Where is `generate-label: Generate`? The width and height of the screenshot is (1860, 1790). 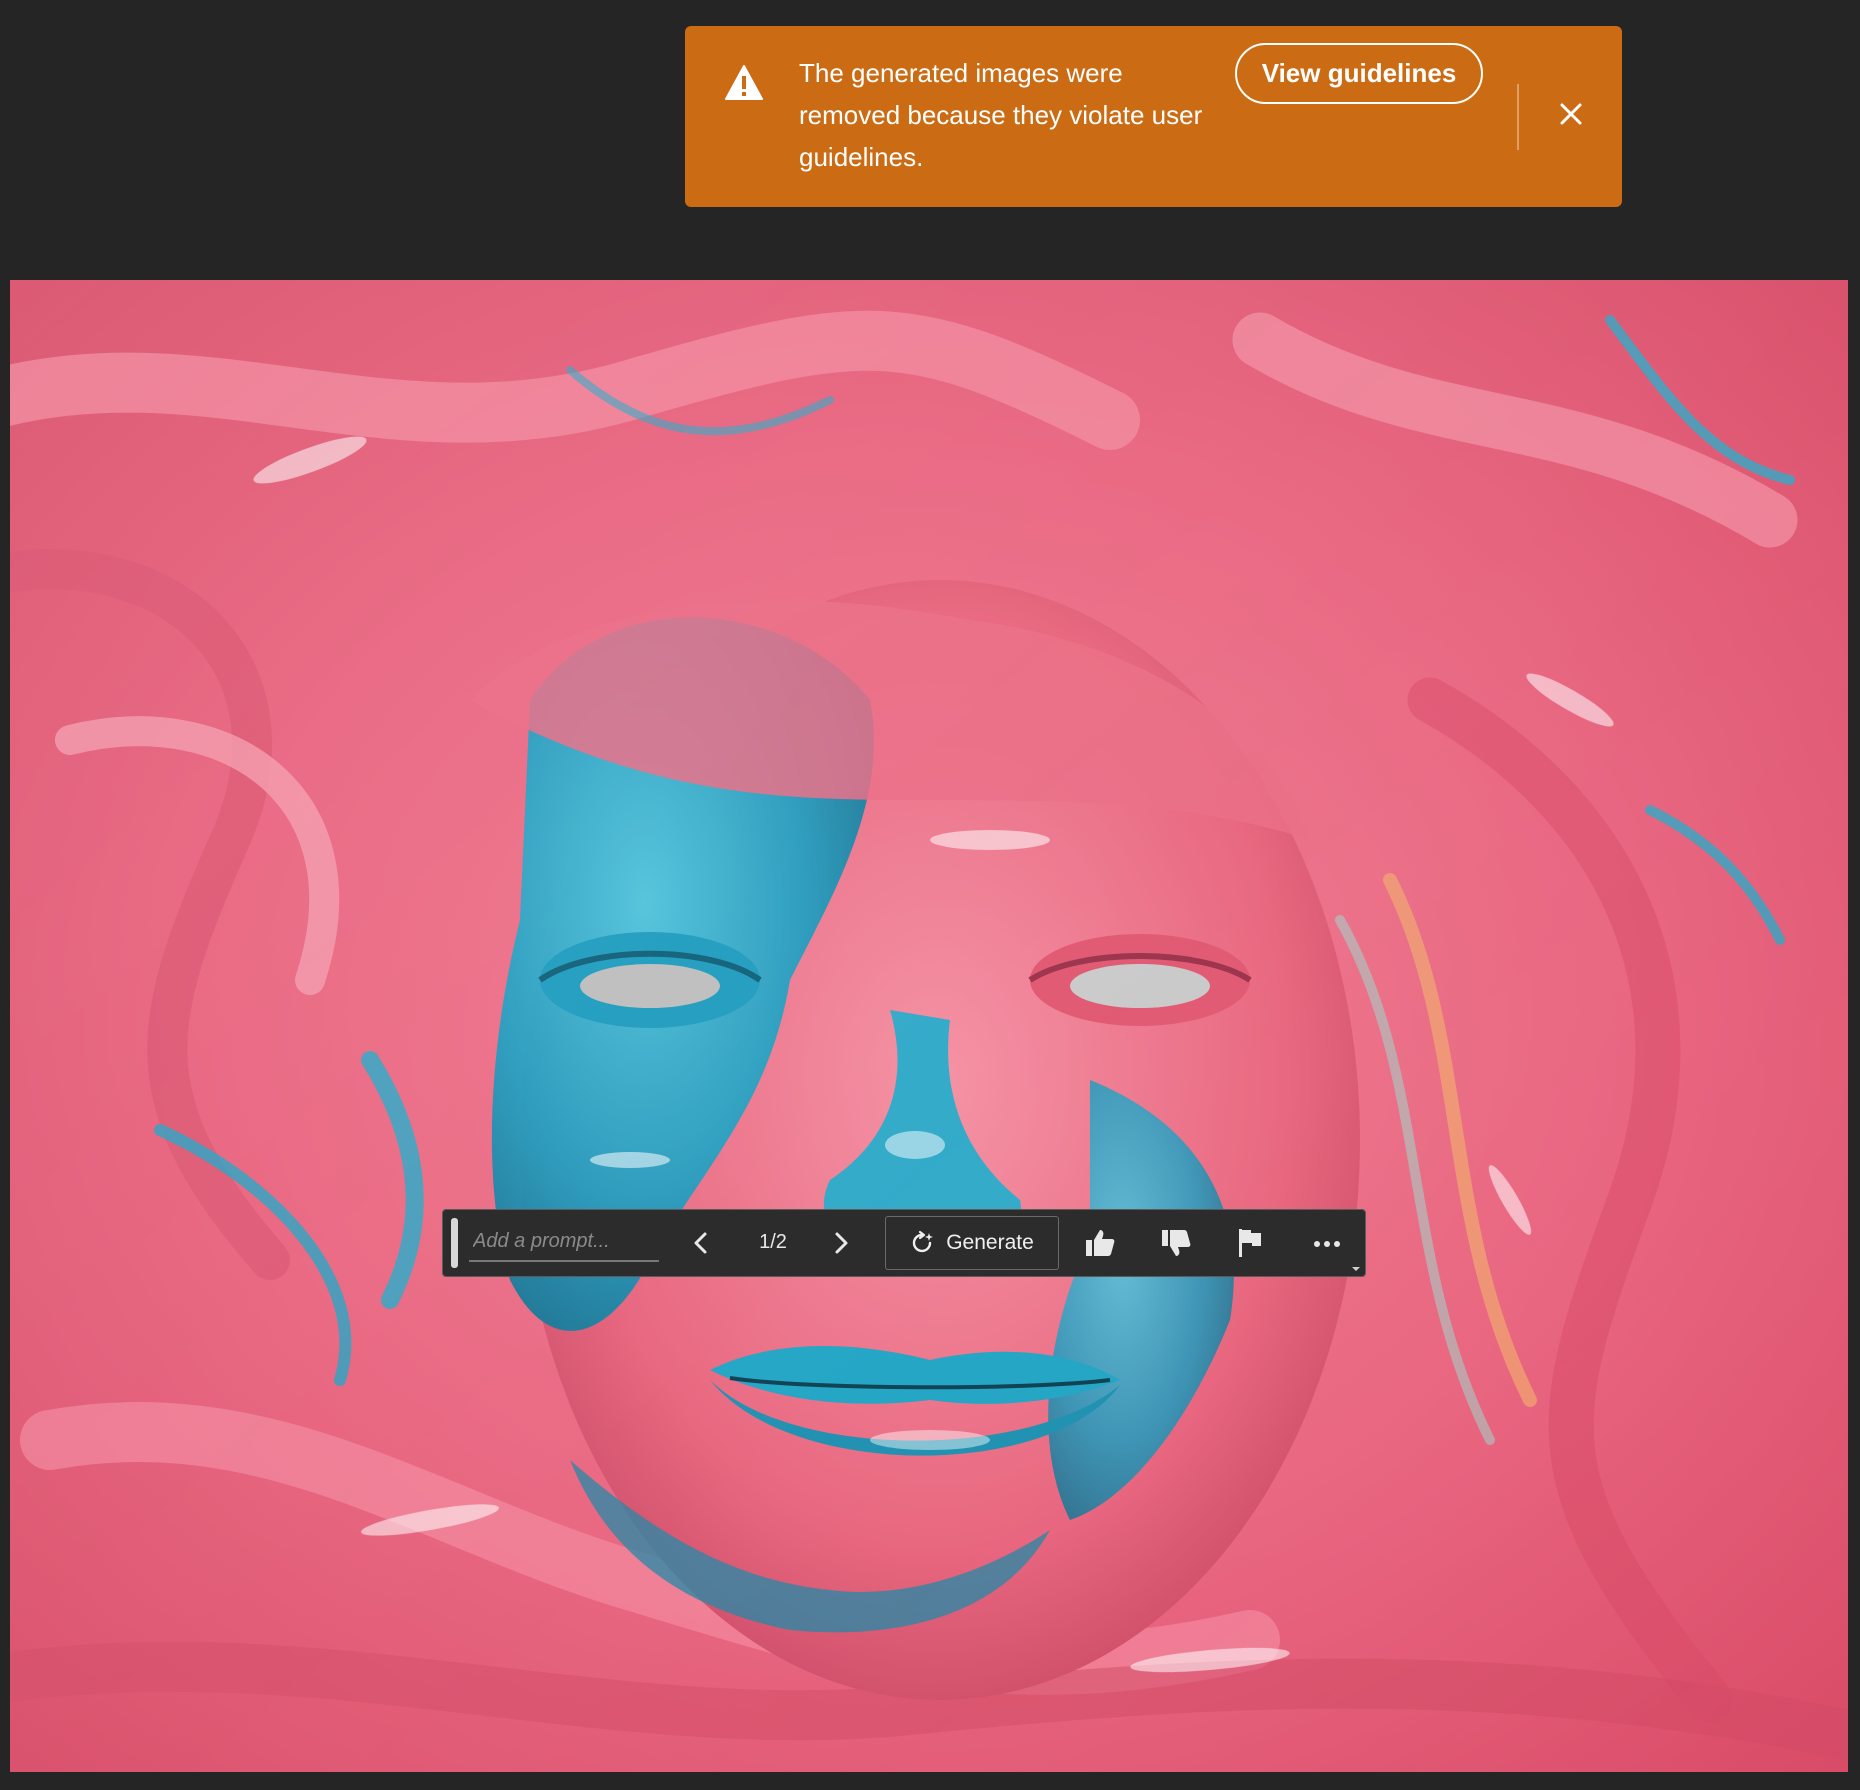
generate-label: Generate is located at coordinates (990, 1242).